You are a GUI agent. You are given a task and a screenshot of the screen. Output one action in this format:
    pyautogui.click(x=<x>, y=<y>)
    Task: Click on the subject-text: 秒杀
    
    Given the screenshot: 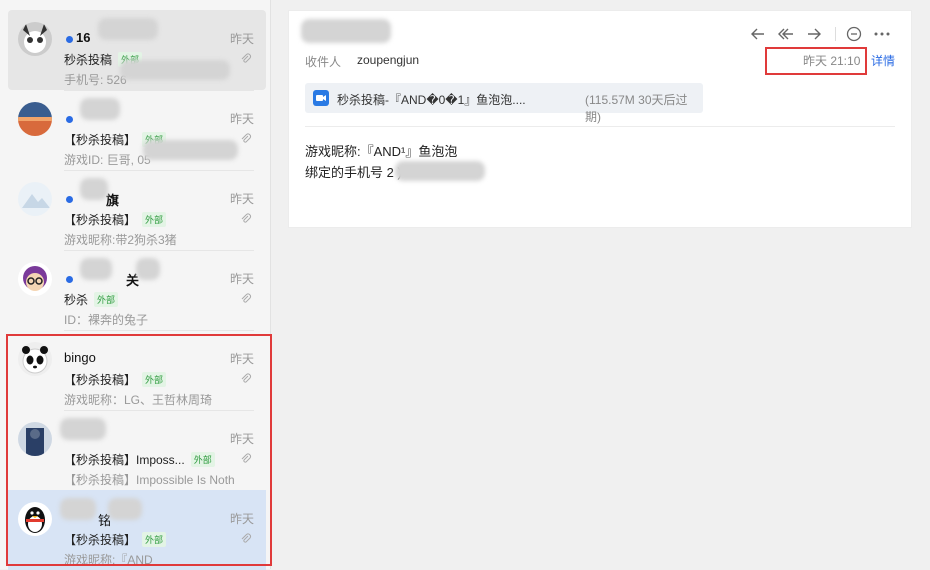 What is the action you would take?
    pyautogui.click(x=76, y=300)
    